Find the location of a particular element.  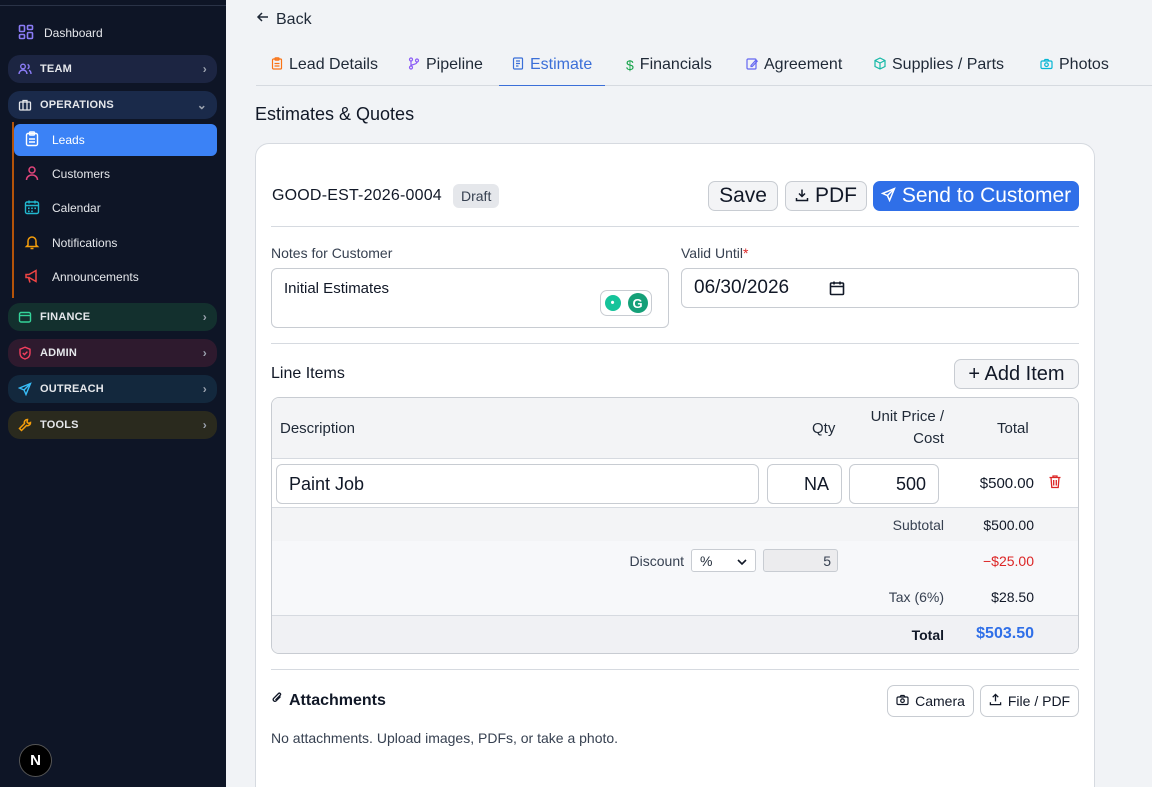

tab-financials: $ Financials is located at coordinates (669, 65).